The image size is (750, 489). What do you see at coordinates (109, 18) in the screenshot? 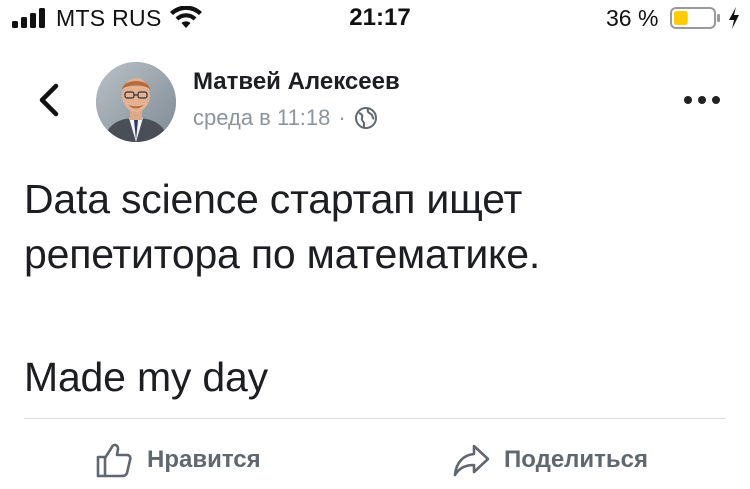
I see `carrier-name: MTS RUS` at bounding box center [109, 18].